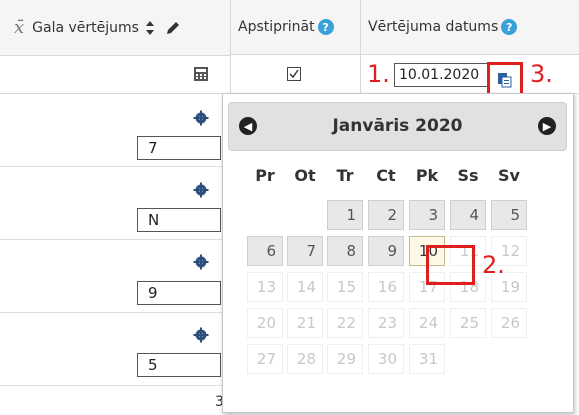 This screenshot has height=415, width=579. Describe the element at coordinates (345, 175) in the screenshot. I see `weekday-label: Tr` at that location.